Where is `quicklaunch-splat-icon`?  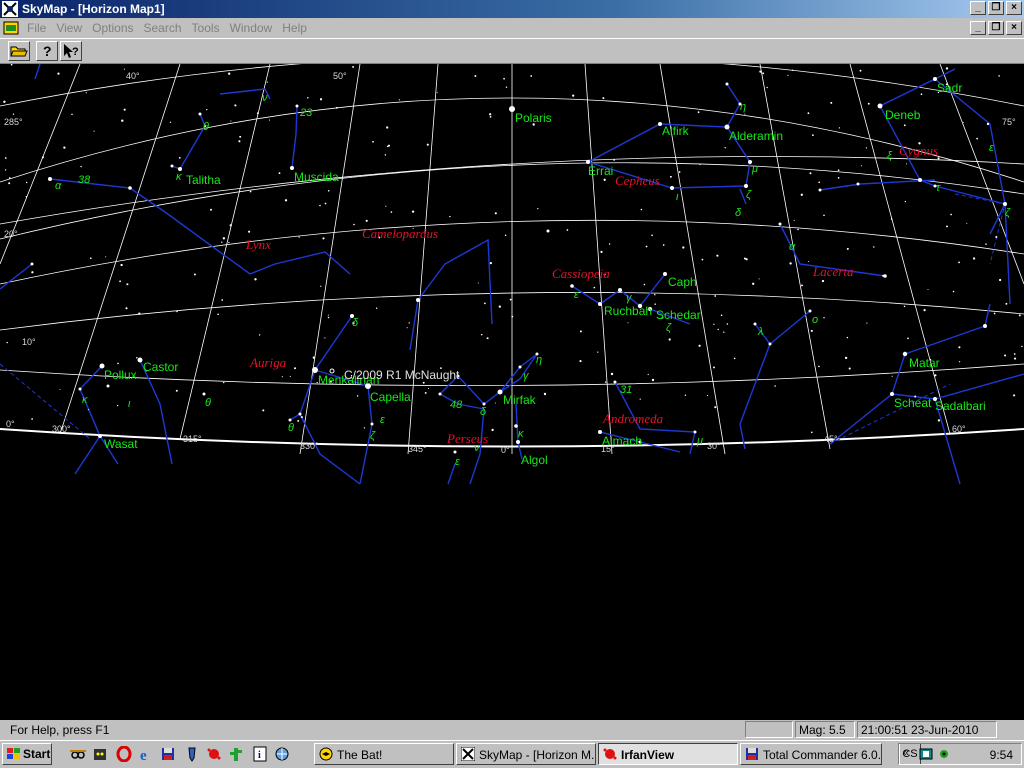
quicklaunch-splat-icon is located at coordinates (214, 754).